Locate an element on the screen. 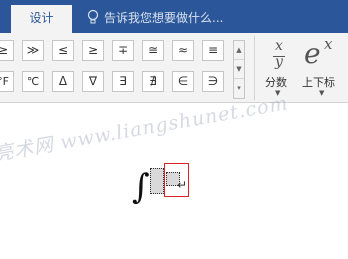 The width and height of the screenshot is (348, 259). symbol-minus-plus: ∓ is located at coordinates (123, 50).